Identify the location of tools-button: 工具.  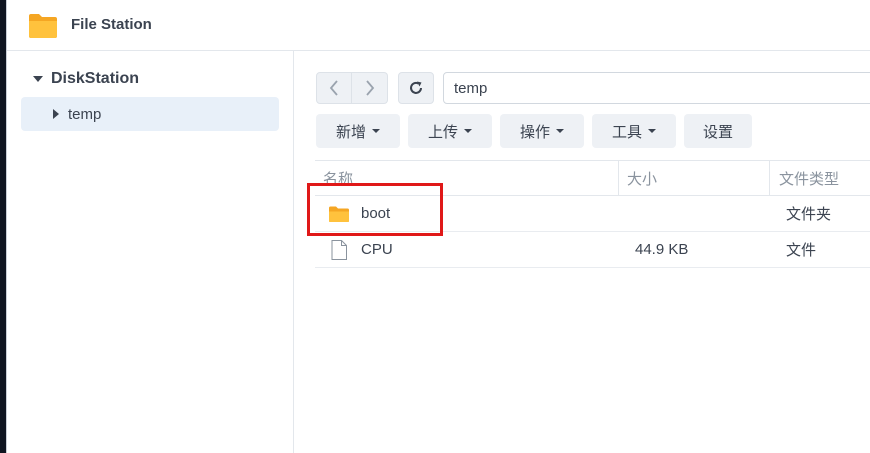
(634, 131).